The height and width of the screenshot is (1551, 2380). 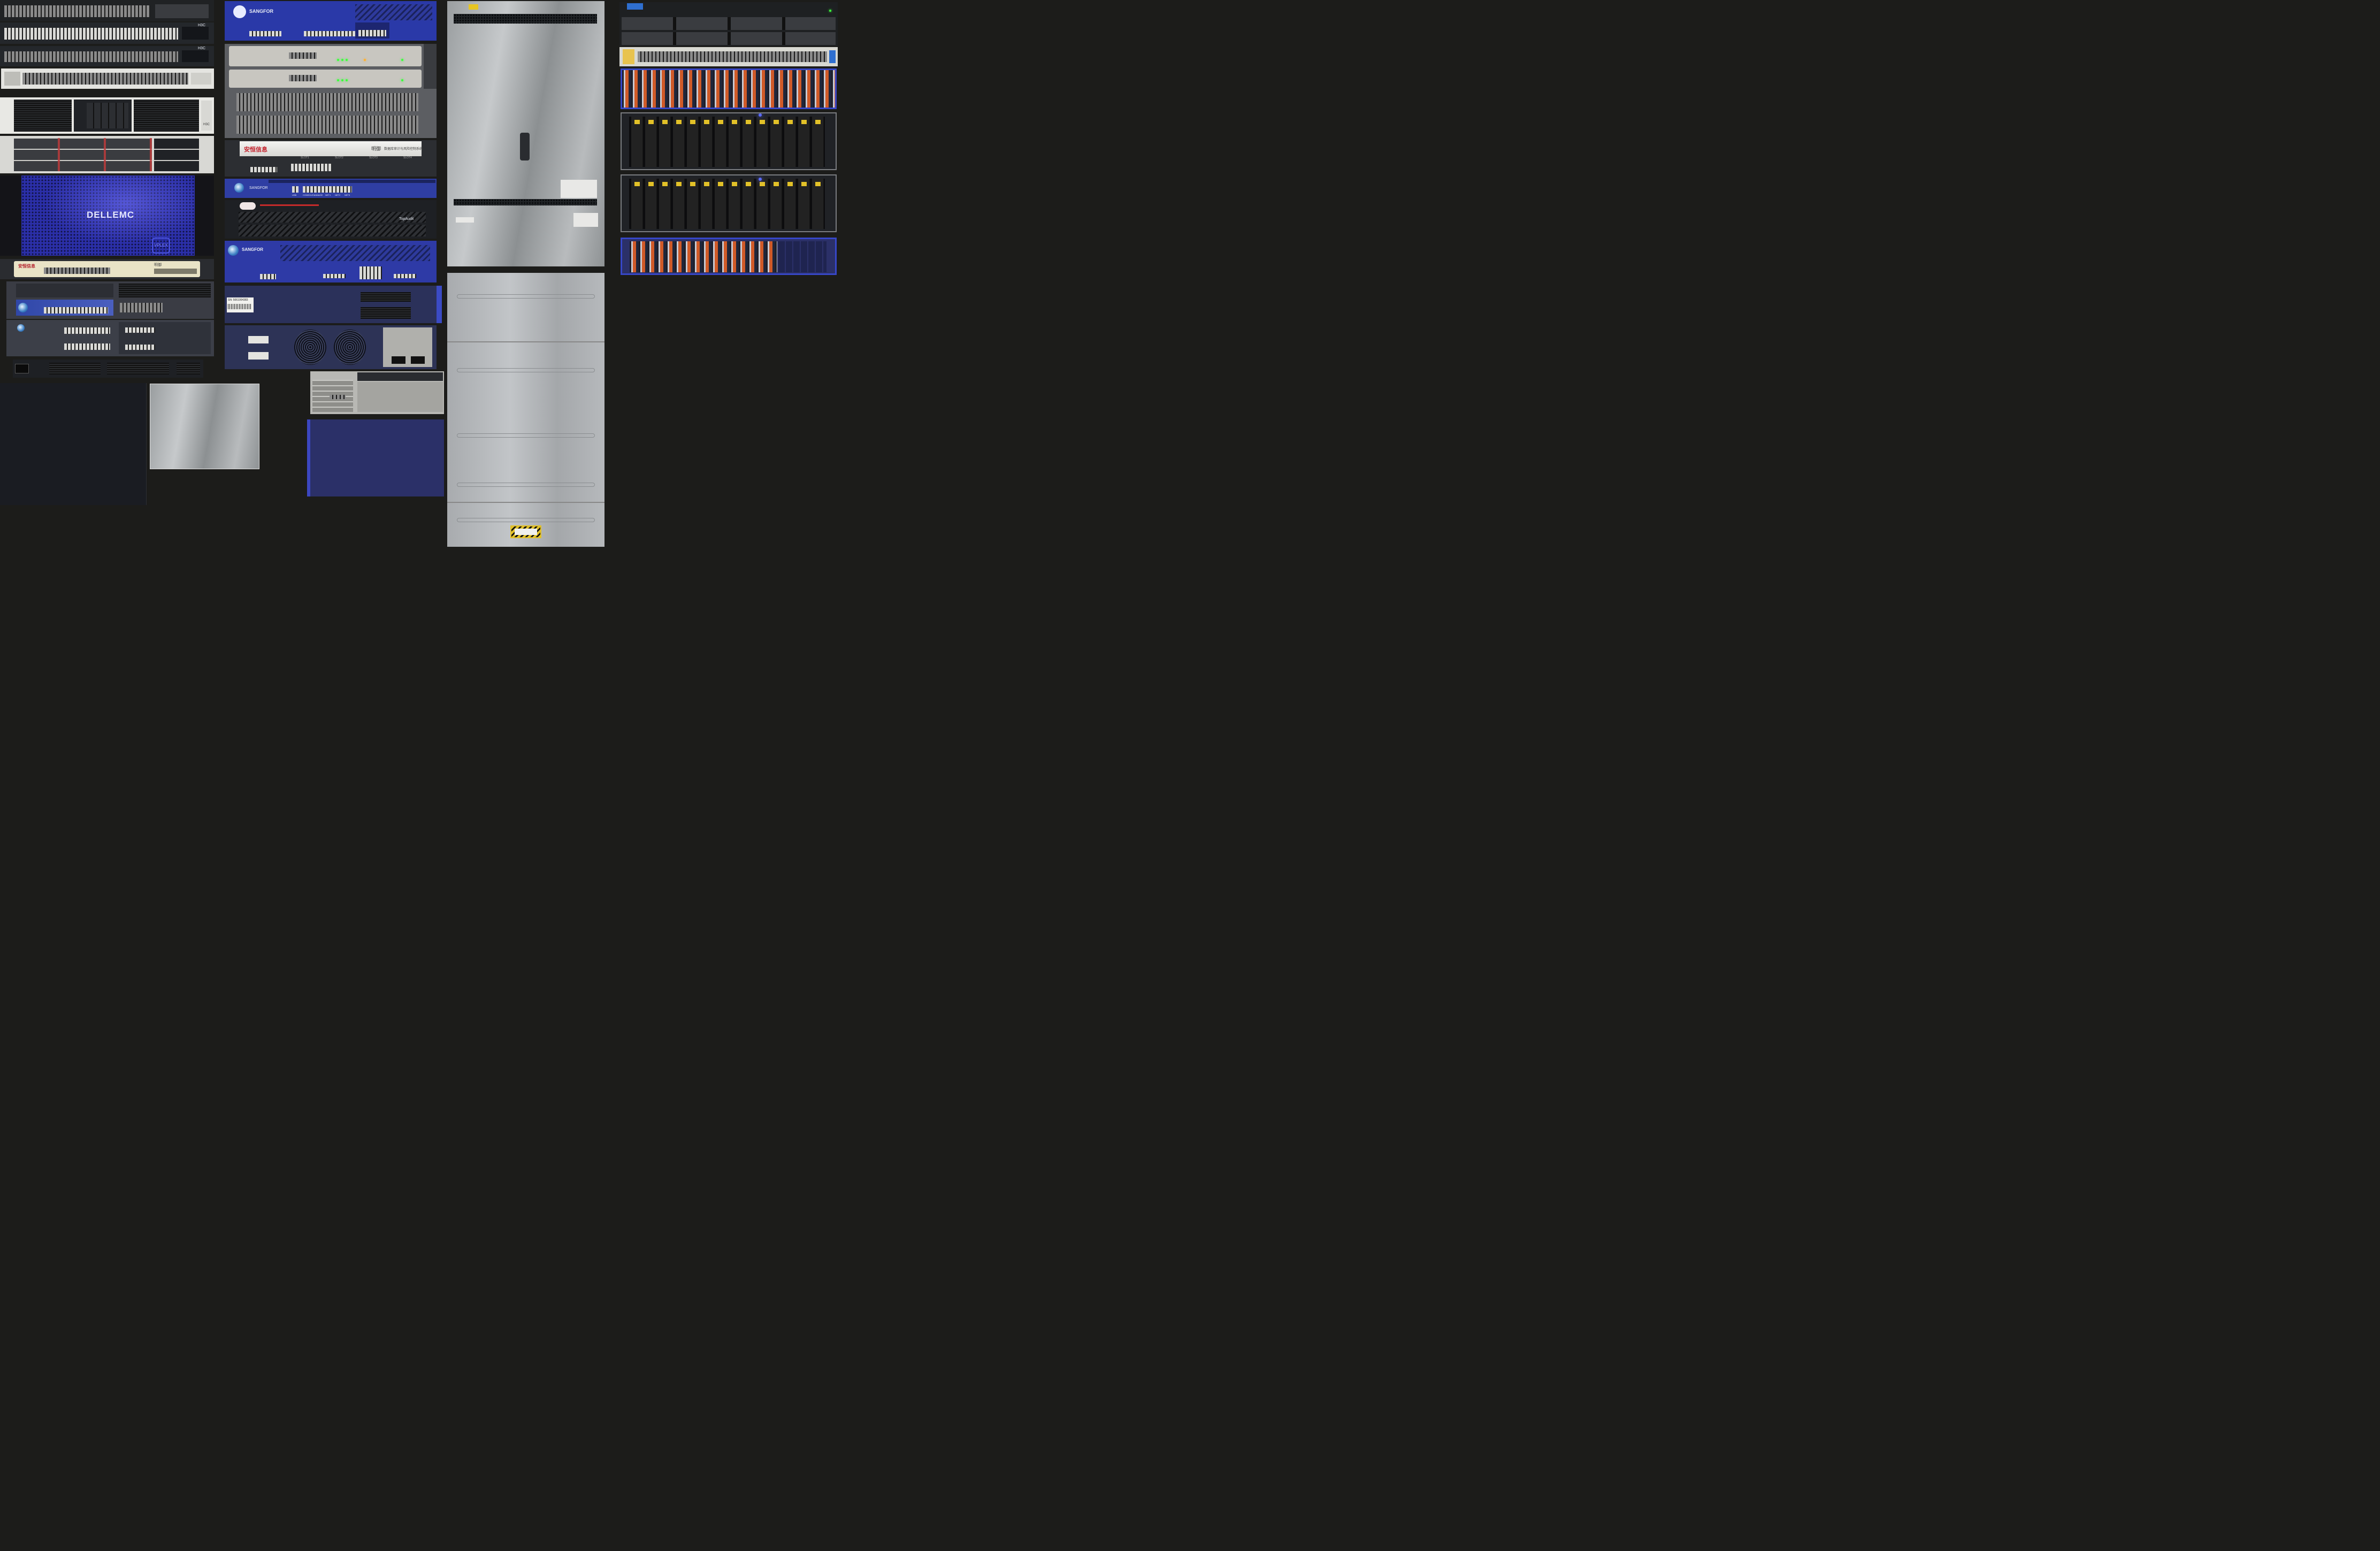 What do you see at coordinates (525, 133) in the screenshot?
I see `server-chassis-top-view` at bounding box center [525, 133].